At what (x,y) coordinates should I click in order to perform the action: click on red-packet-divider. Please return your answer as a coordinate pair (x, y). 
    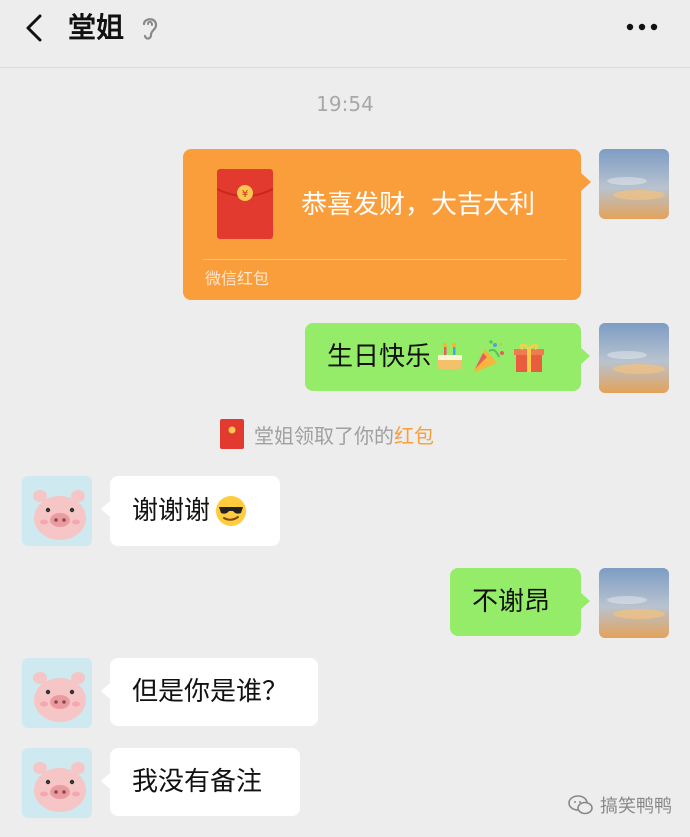
    Looking at the image, I should click on (385, 259).